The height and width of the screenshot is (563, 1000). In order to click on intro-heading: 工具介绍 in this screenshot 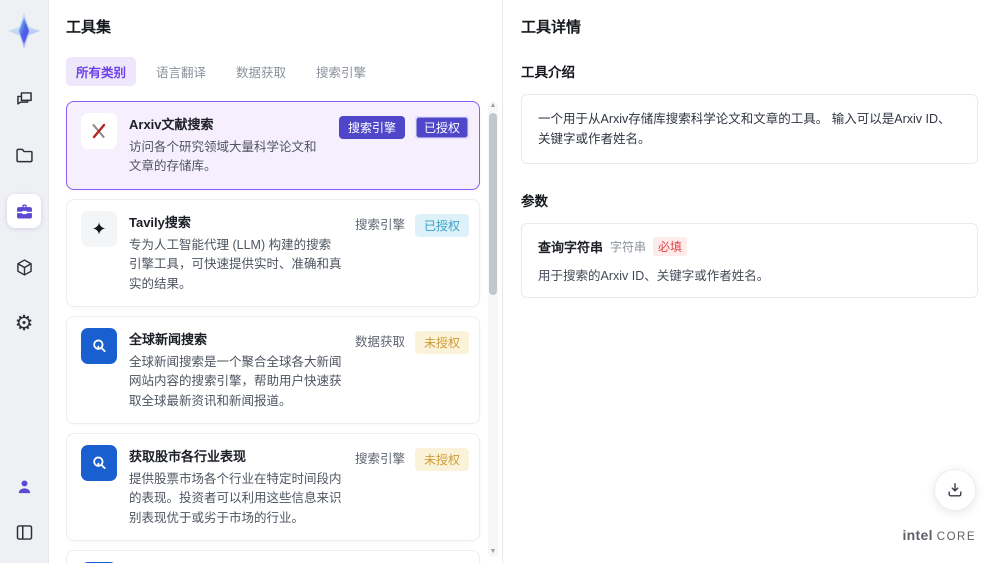, I will do `click(548, 72)`.